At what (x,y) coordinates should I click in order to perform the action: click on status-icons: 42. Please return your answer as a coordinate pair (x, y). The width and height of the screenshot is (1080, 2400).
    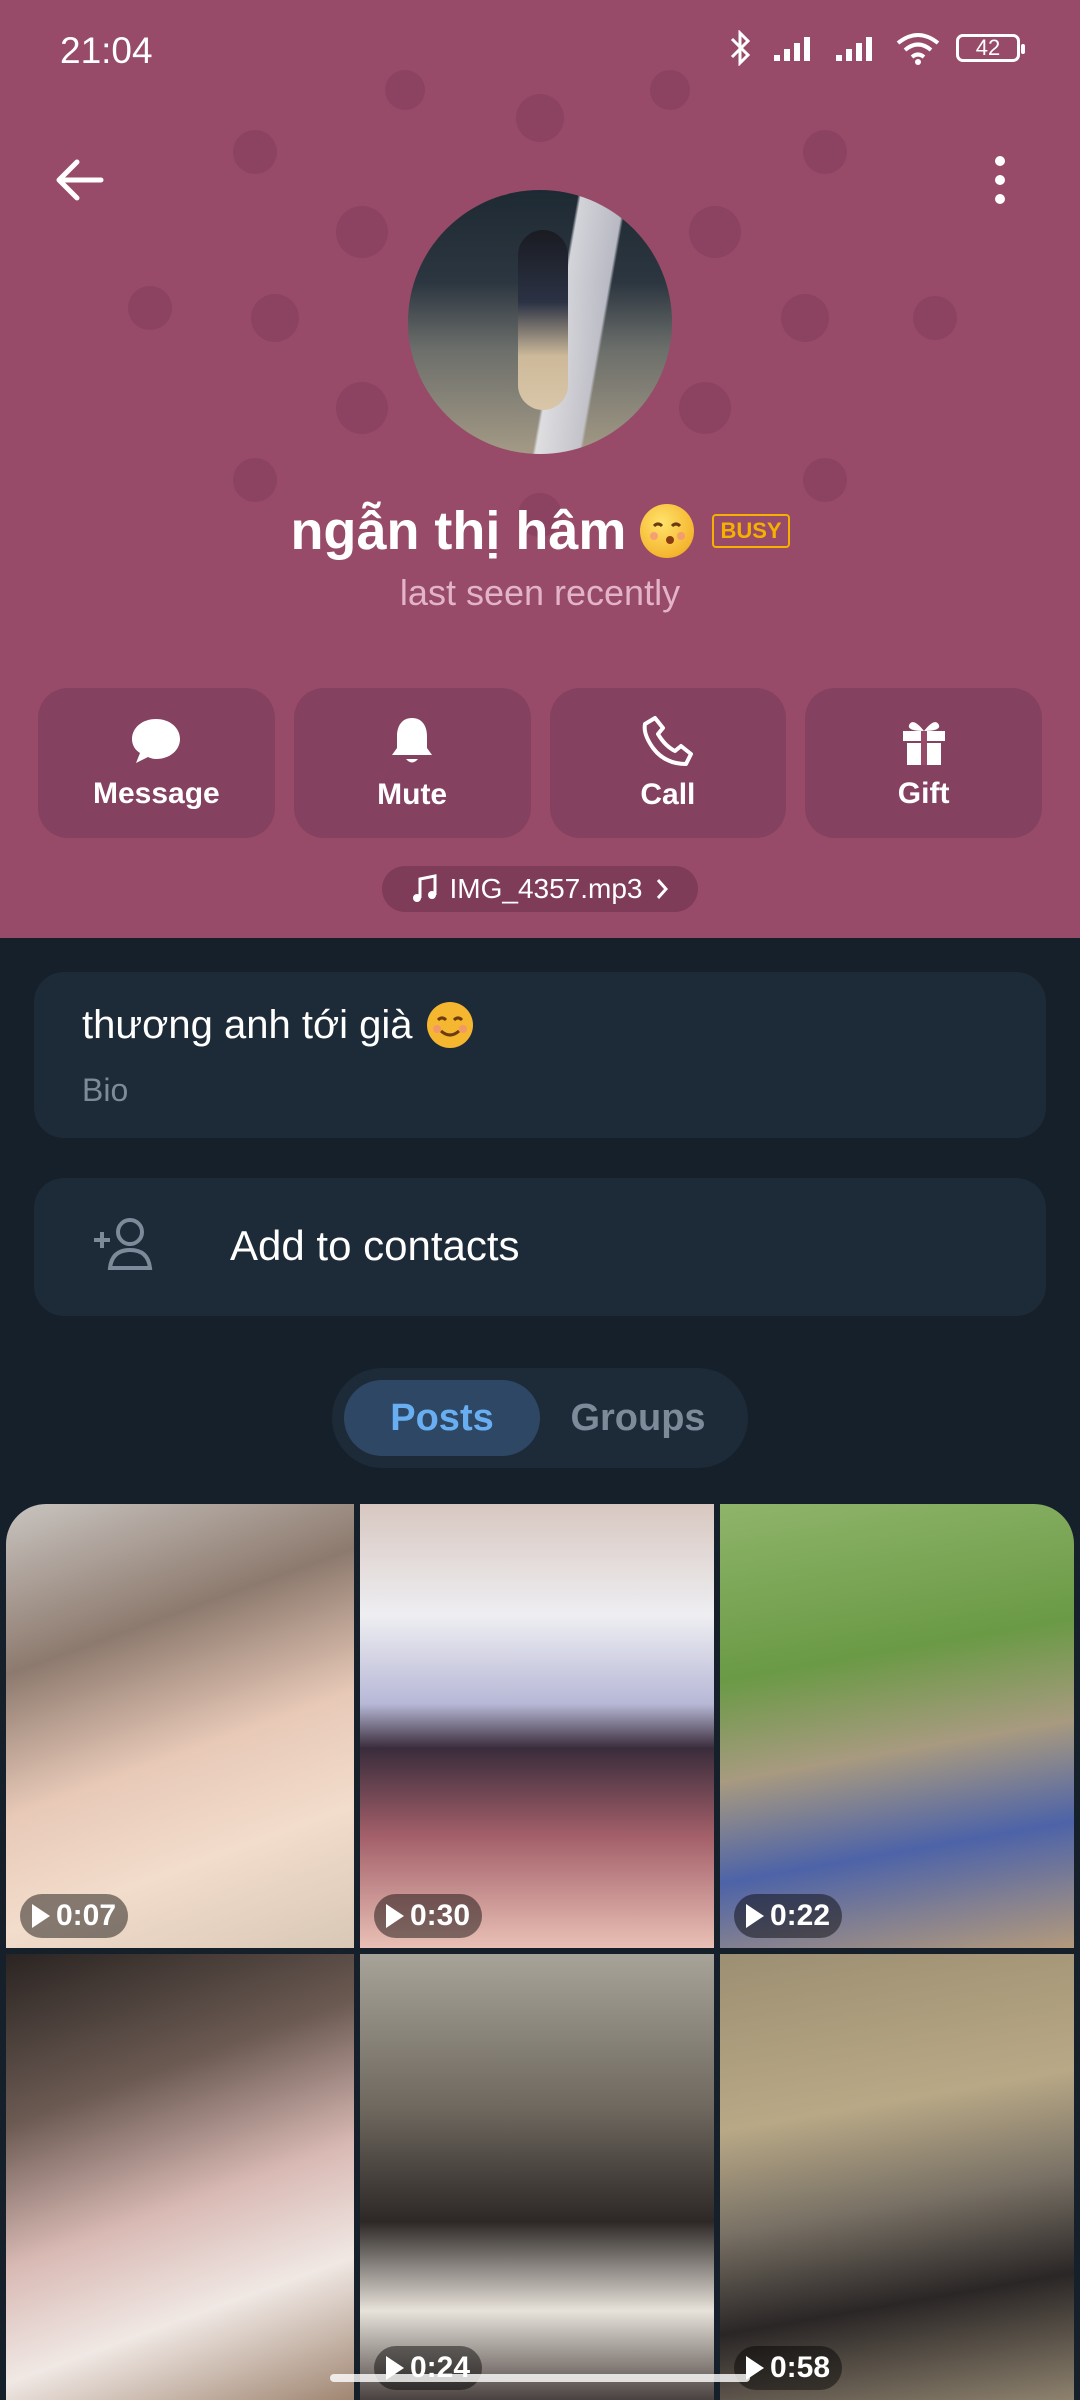
    Looking at the image, I should click on (875, 48).